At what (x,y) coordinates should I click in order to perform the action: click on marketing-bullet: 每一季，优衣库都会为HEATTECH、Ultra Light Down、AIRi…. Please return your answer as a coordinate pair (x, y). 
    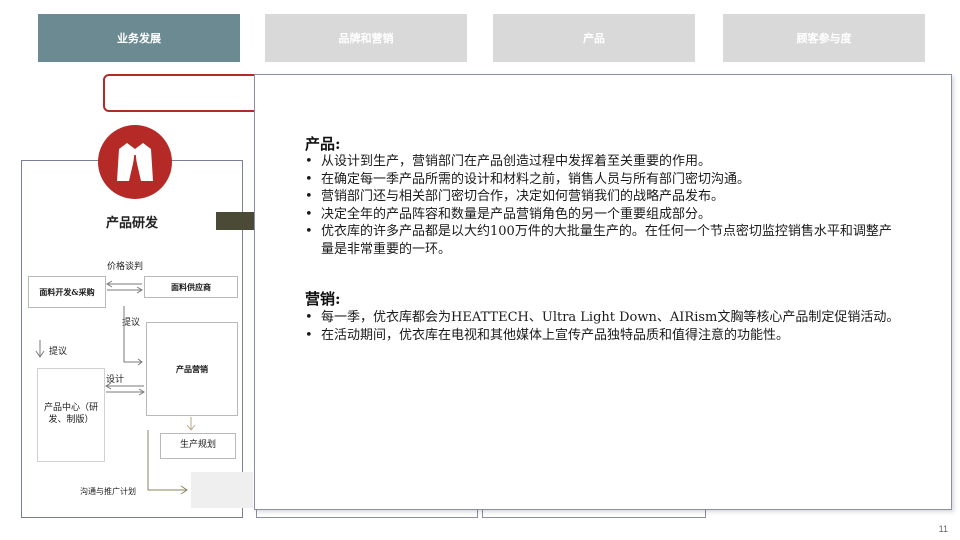
    Looking at the image, I should click on (603, 318).